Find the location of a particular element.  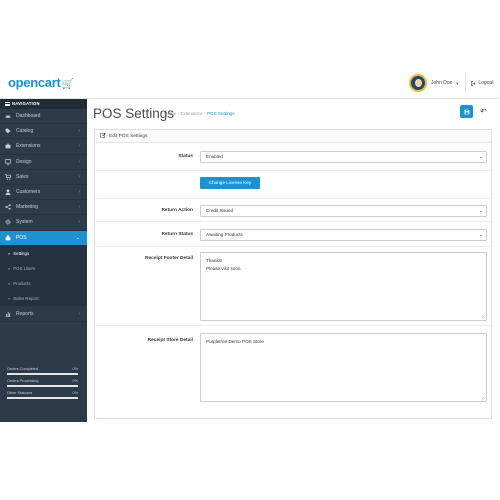

breadcrumb: Home › Extensions › POS Settings is located at coordinates (199, 113).